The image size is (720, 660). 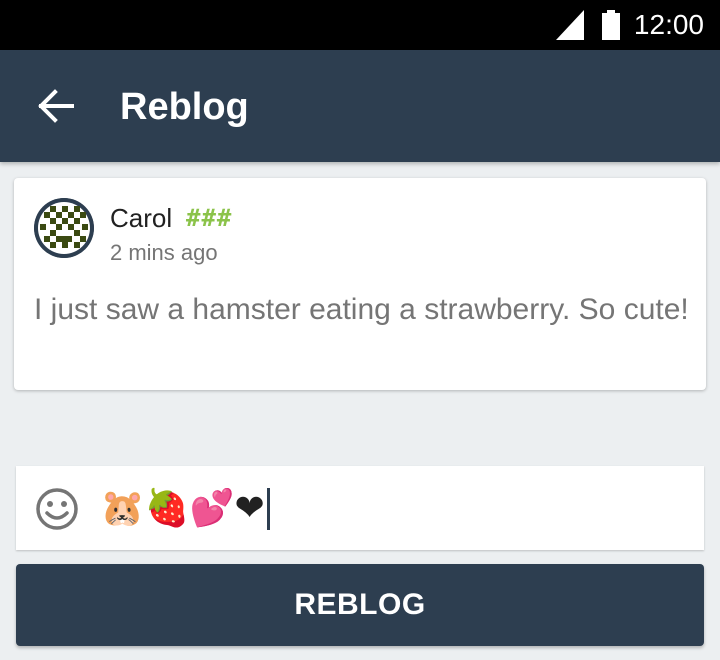 I want to click on arrow-left-icon, so click(x=56, y=106).